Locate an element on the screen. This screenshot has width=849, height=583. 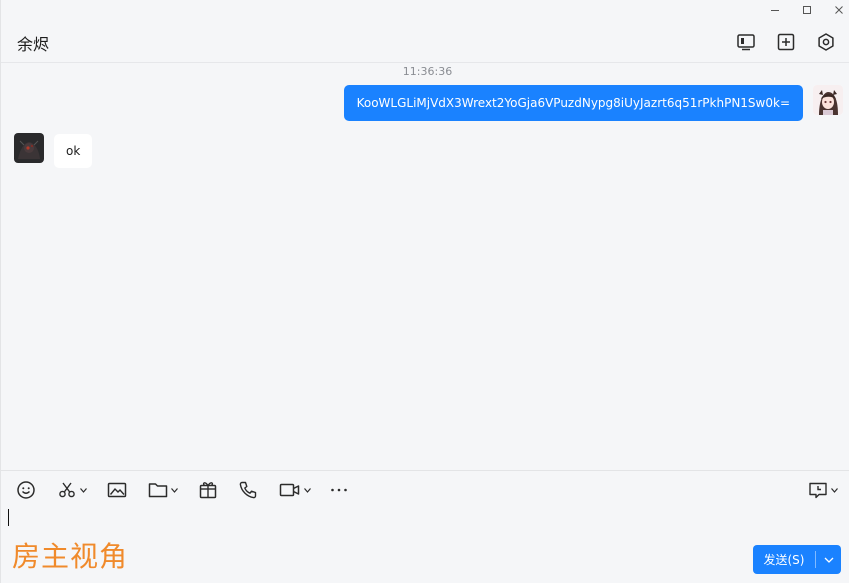
contact-avatar is located at coordinates (29, 148).